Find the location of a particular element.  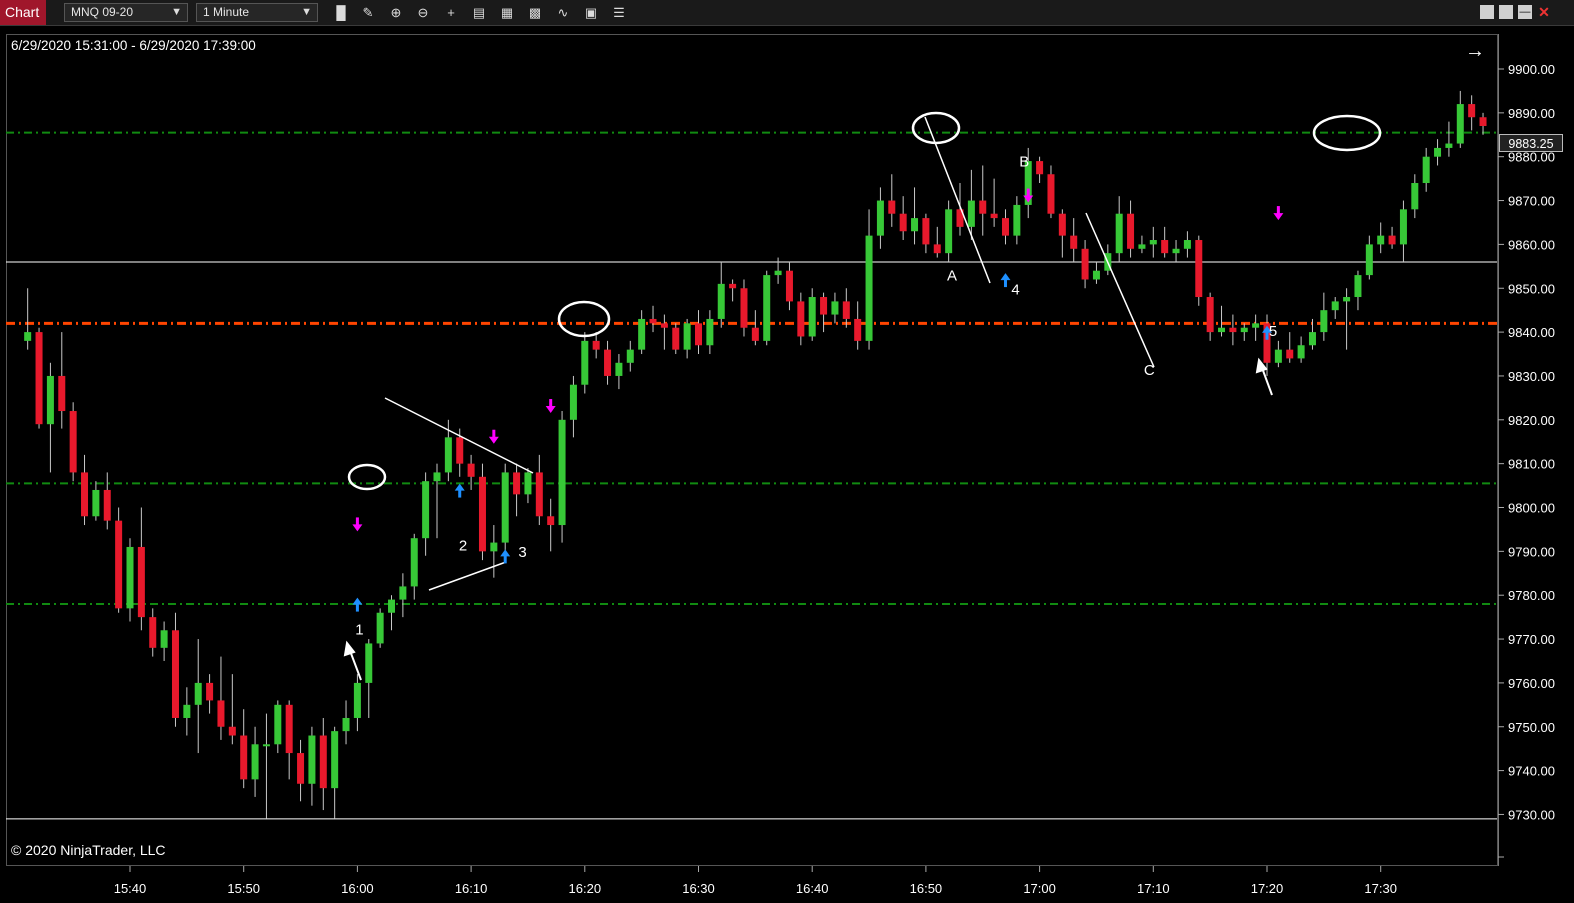

y-tick-label: 9900.00 is located at coordinates (1531, 69).